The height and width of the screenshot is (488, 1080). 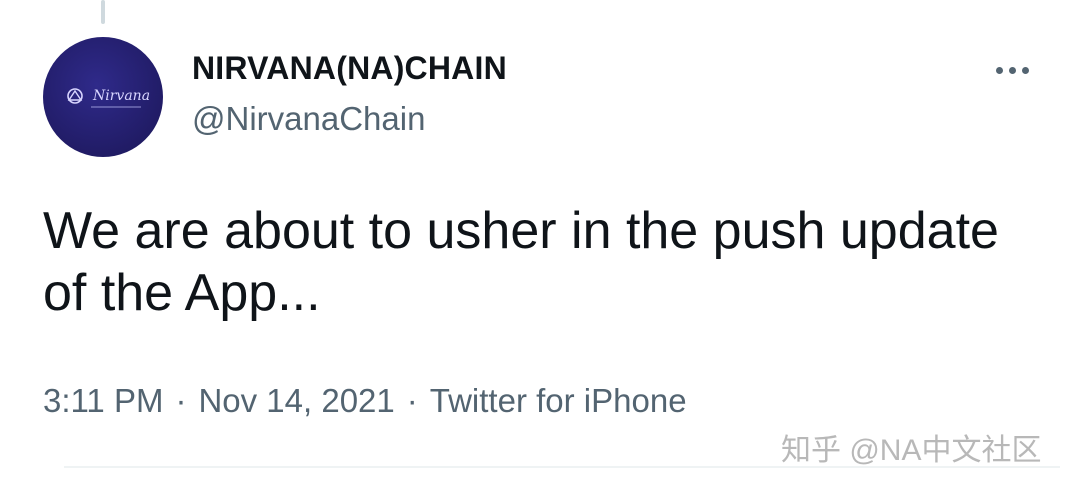 I want to click on nirvana-logo-icon, so click(x=75, y=96).